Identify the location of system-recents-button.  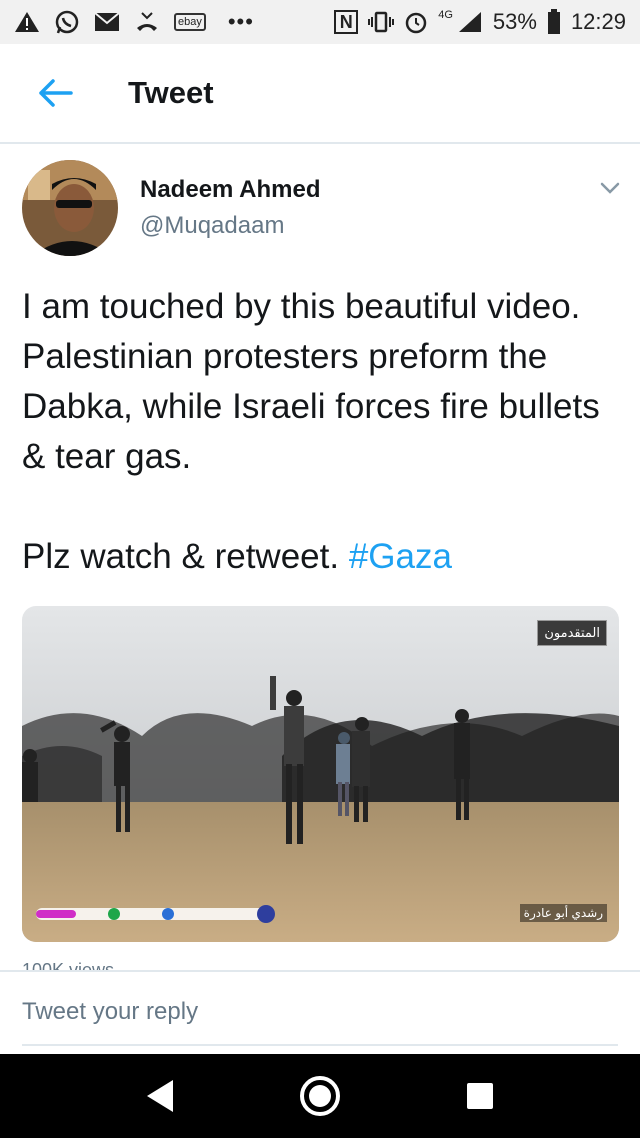
(480, 1096).